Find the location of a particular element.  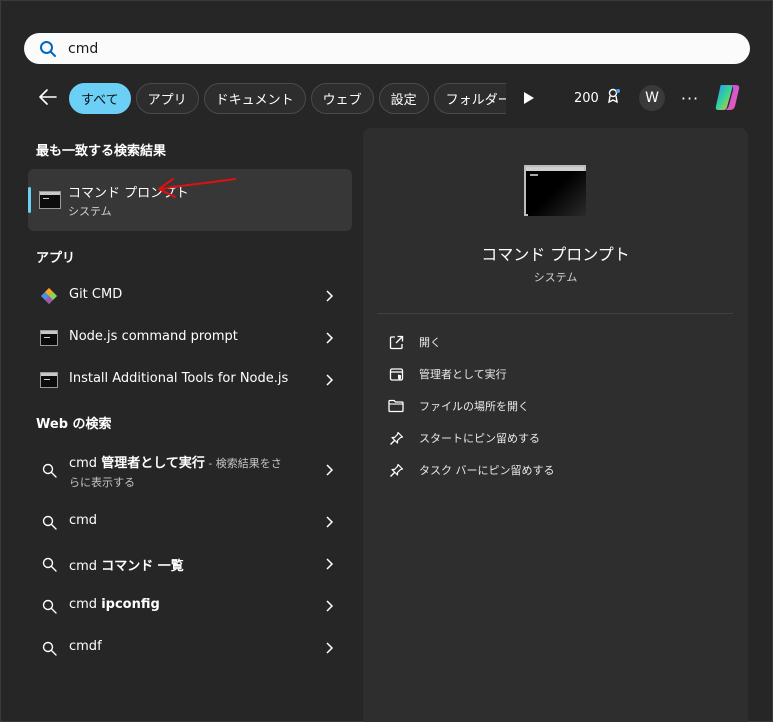

app-item-label: Git CMD is located at coordinates (96, 294).